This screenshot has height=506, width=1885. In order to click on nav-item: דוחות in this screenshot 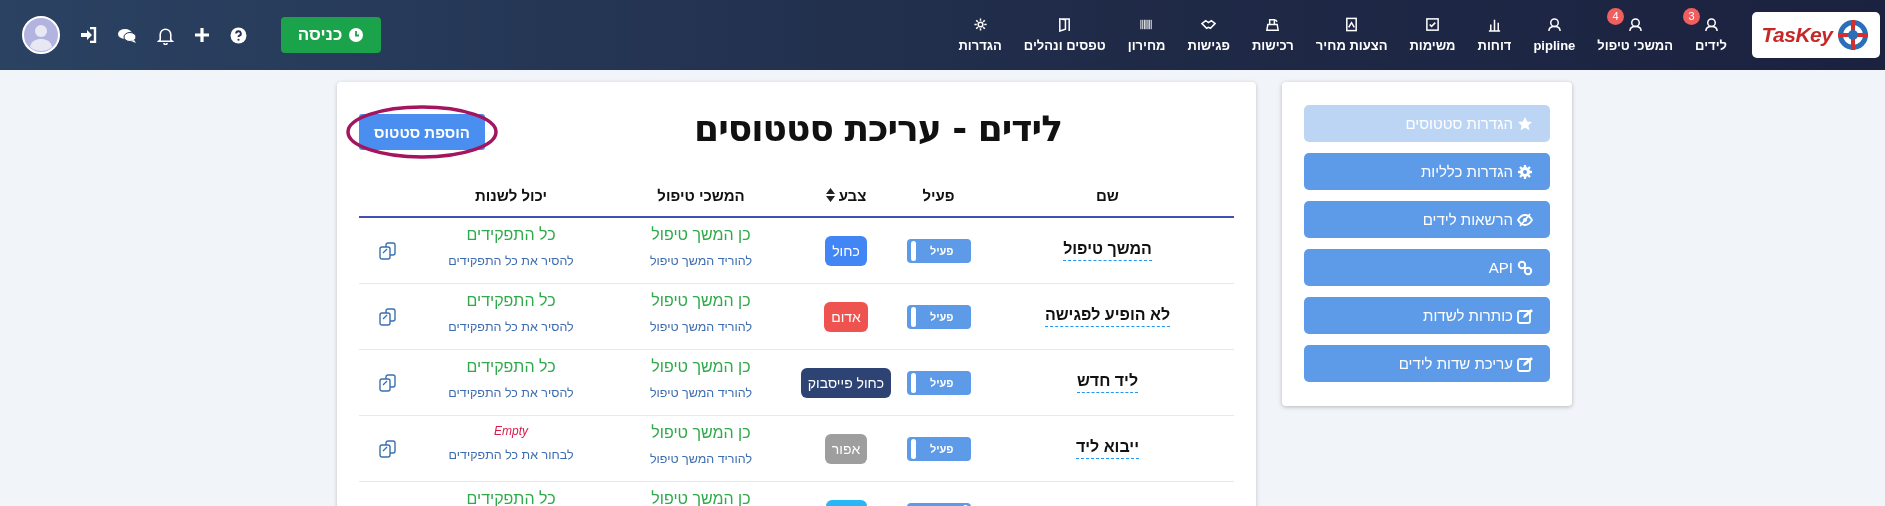, I will do `click(1494, 35)`.